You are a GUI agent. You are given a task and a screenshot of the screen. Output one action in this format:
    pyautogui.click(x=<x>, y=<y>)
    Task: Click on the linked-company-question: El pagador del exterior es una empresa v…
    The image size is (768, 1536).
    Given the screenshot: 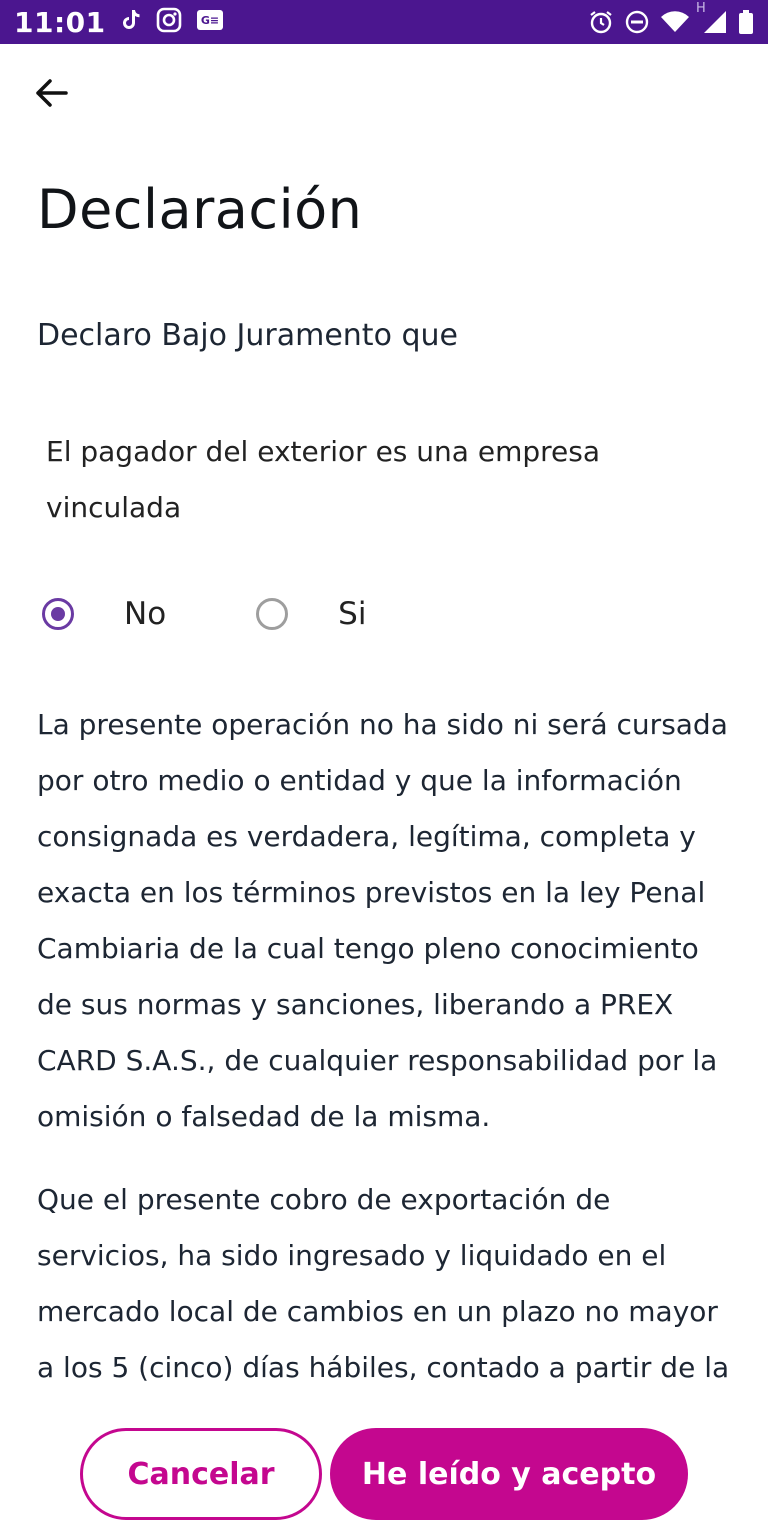 What is the action you would take?
    pyautogui.click(x=323, y=479)
    